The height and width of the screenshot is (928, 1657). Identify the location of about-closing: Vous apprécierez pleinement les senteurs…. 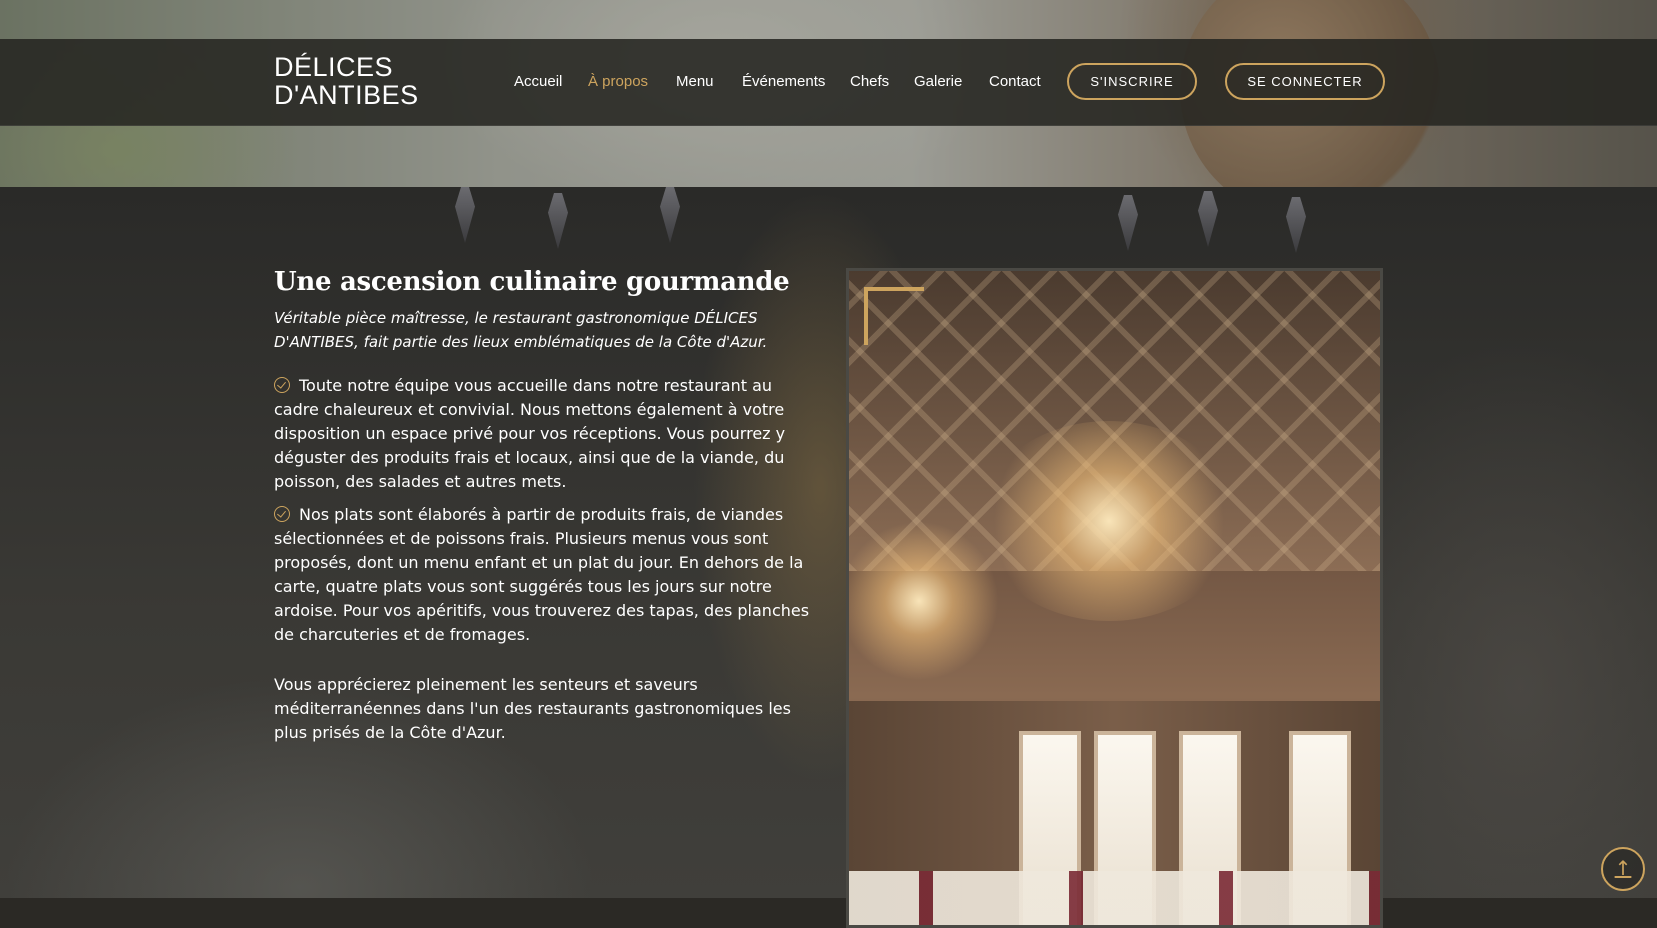
(532, 708).